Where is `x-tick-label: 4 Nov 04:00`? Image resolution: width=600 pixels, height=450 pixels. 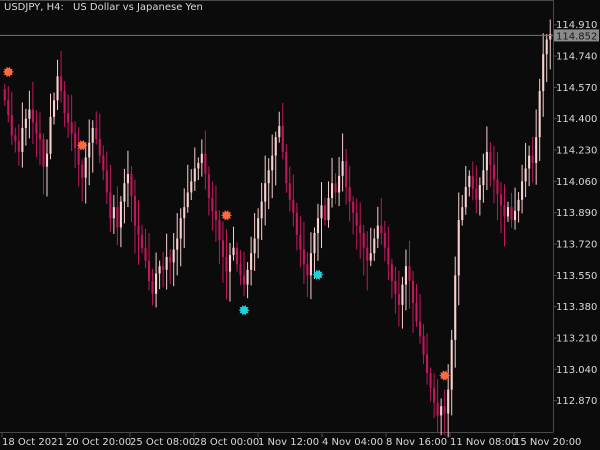
x-tick-label: 4 Nov 04:00 is located at coordinates (352, 442).